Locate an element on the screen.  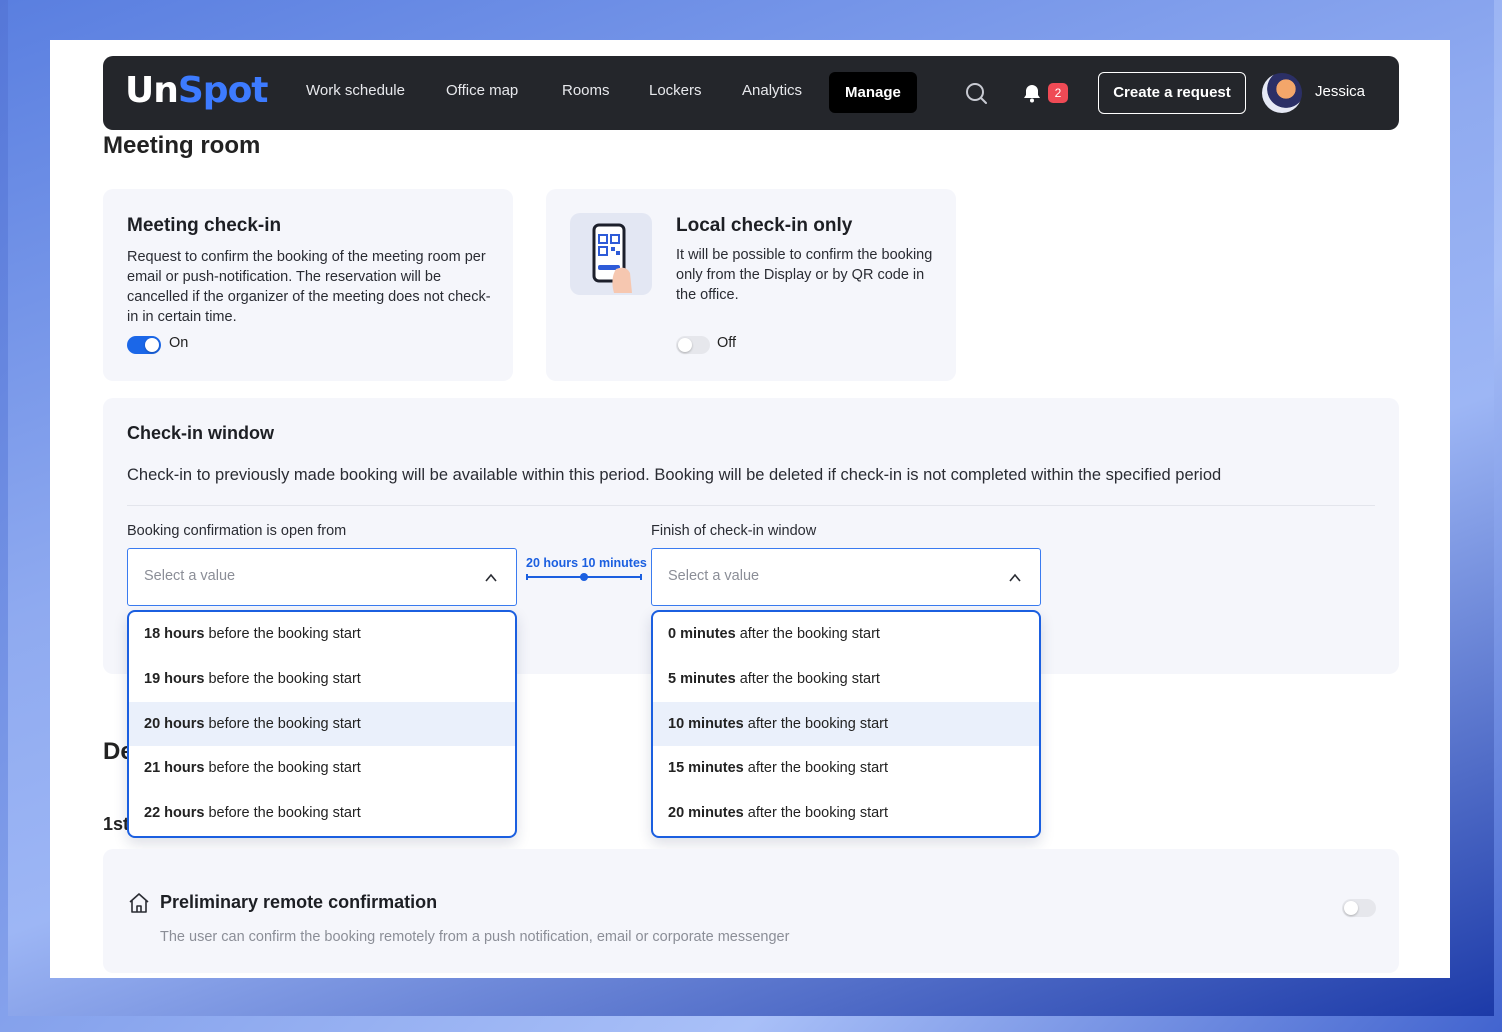
finish-option: 15 minutes after the booking start is located at coordinates (846, 768).